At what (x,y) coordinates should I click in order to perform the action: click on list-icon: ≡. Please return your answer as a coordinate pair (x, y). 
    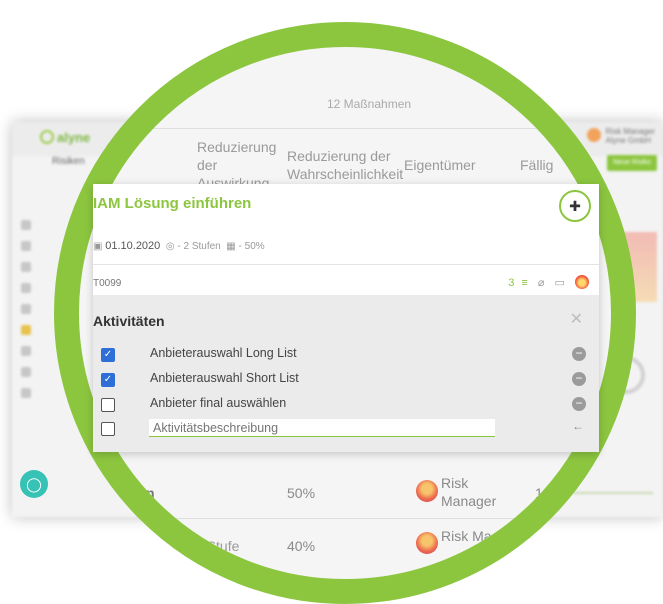
    Looking at the image, I should click on (524, 283).